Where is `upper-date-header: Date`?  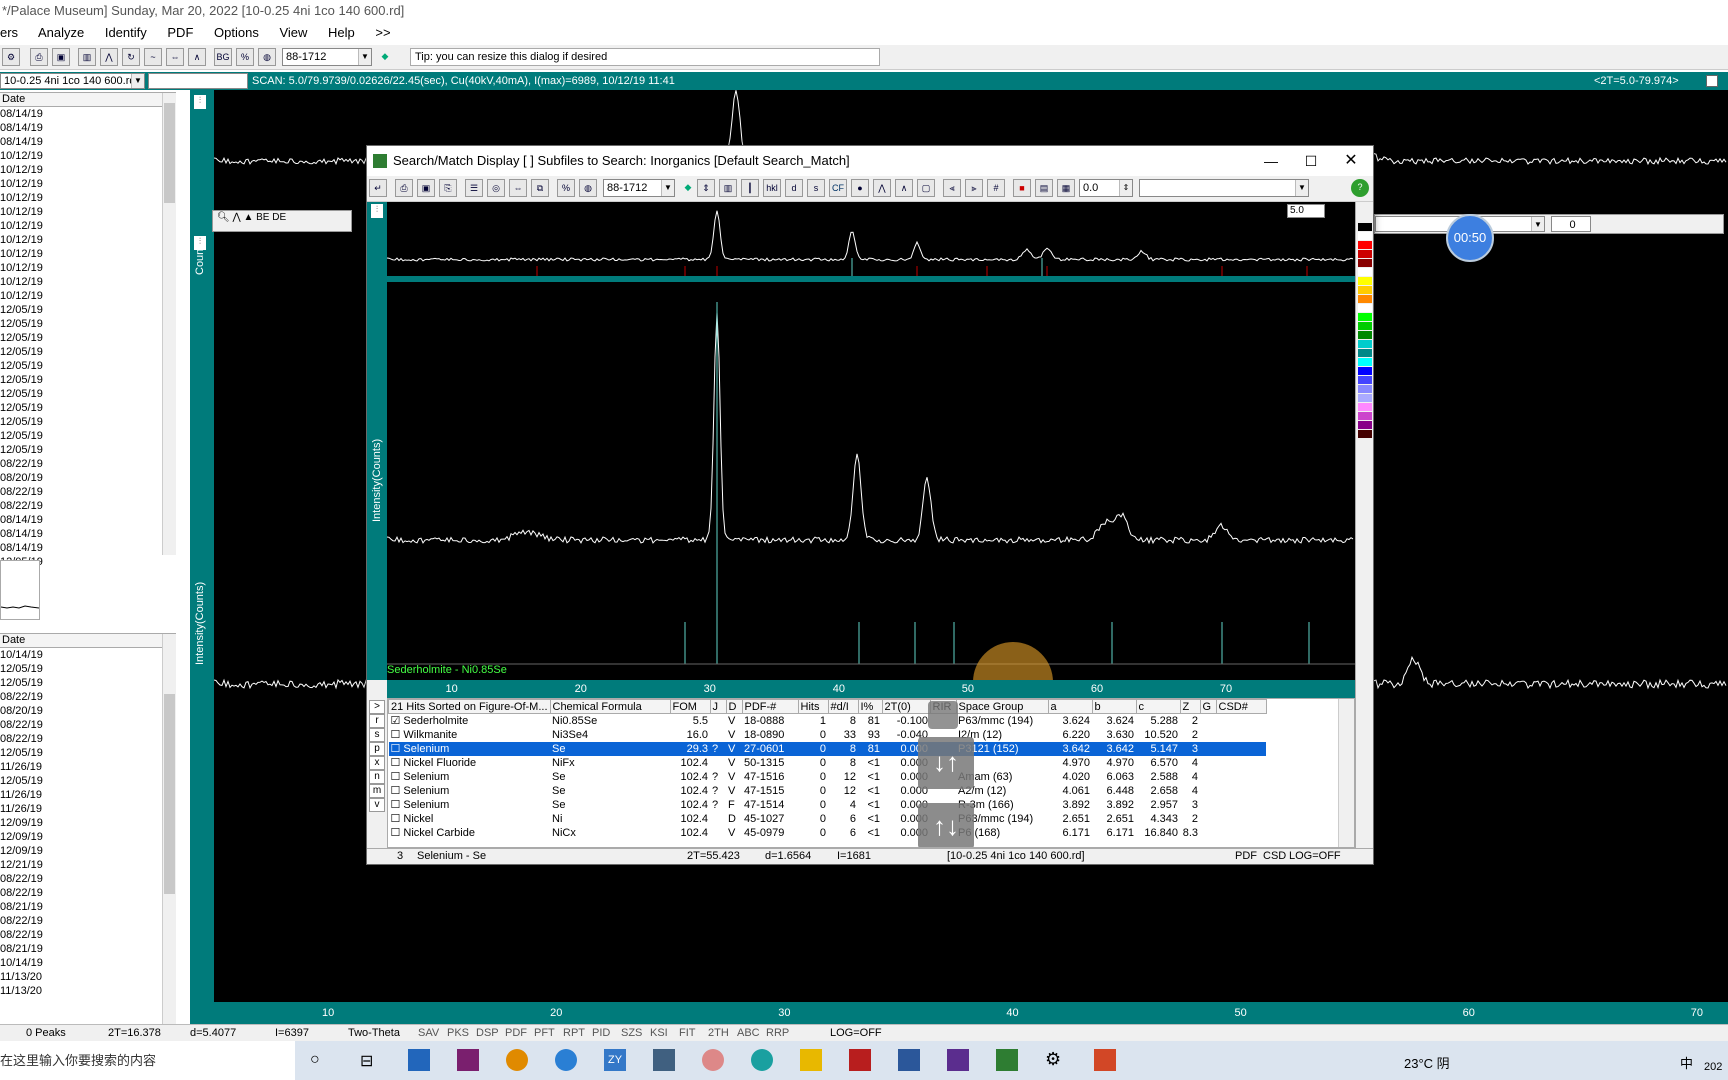
upper-date-header: Date is located at coordinates (88, 100).